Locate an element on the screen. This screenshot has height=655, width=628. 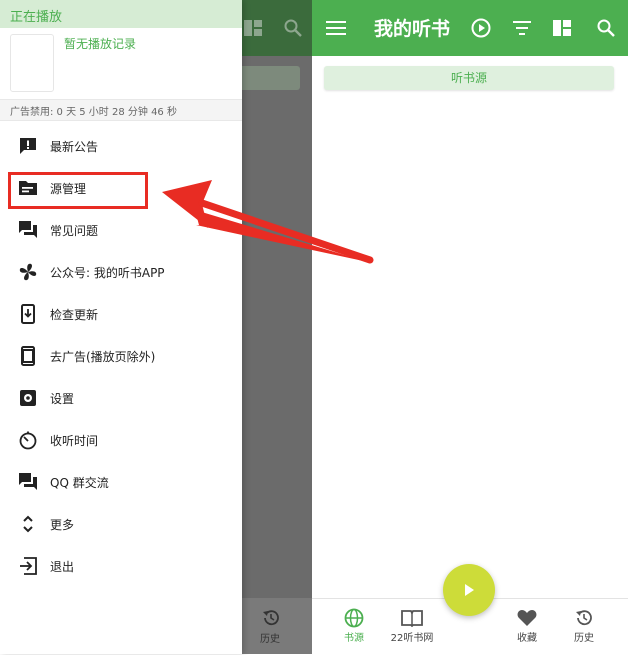
dimmed-chip is located at coordinates (271, 78).